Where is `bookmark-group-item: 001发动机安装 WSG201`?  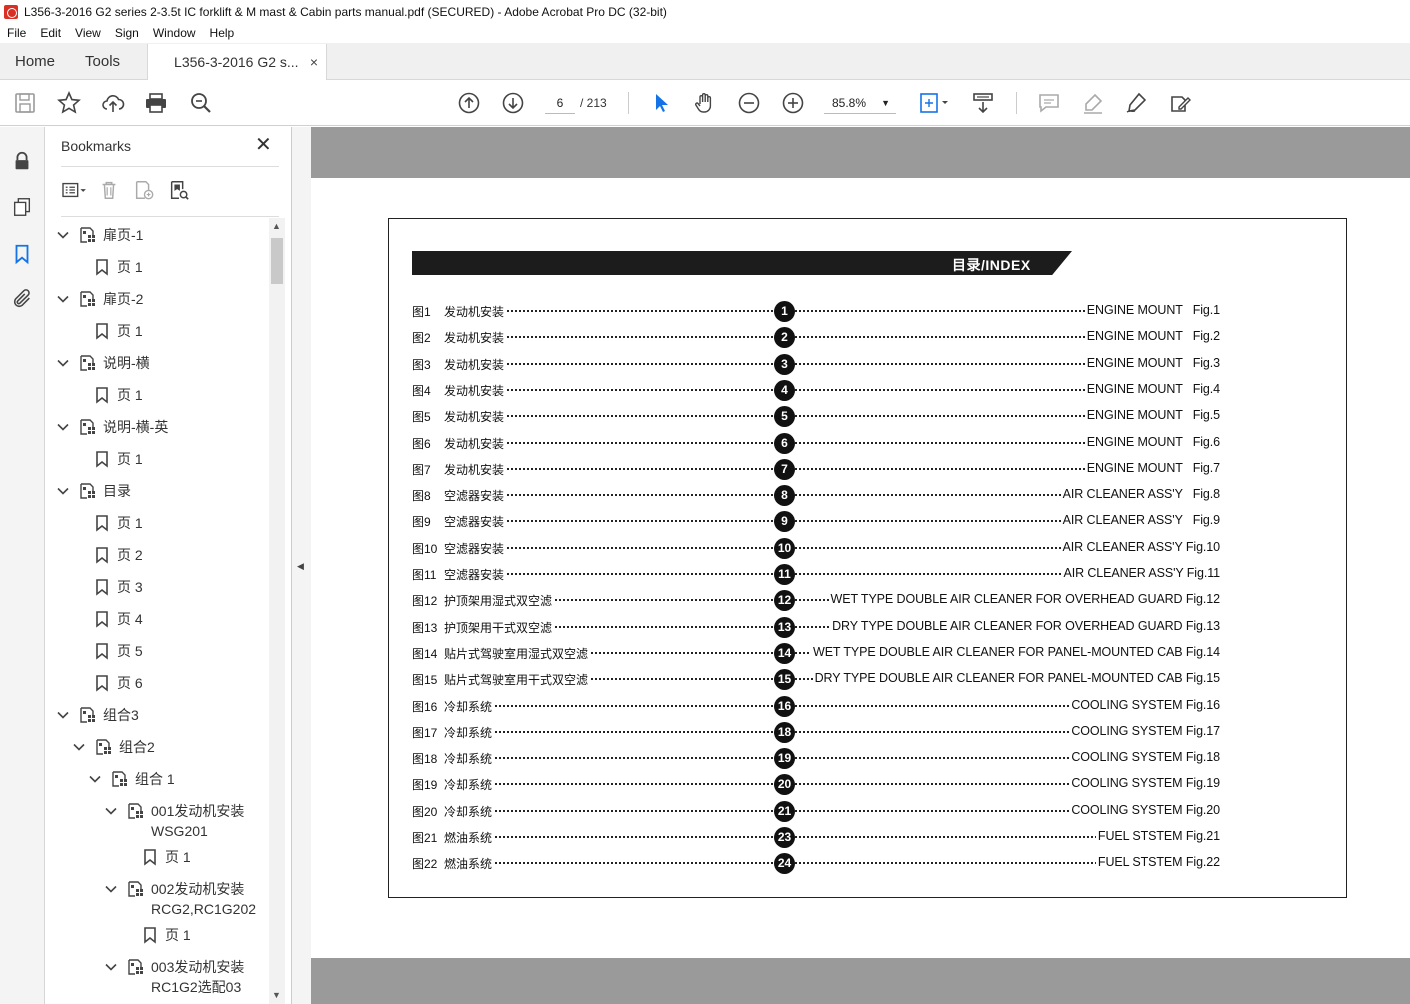
bookmark-group-item: 001发动机安装 WSG201 is located at coordinates (173, 823).